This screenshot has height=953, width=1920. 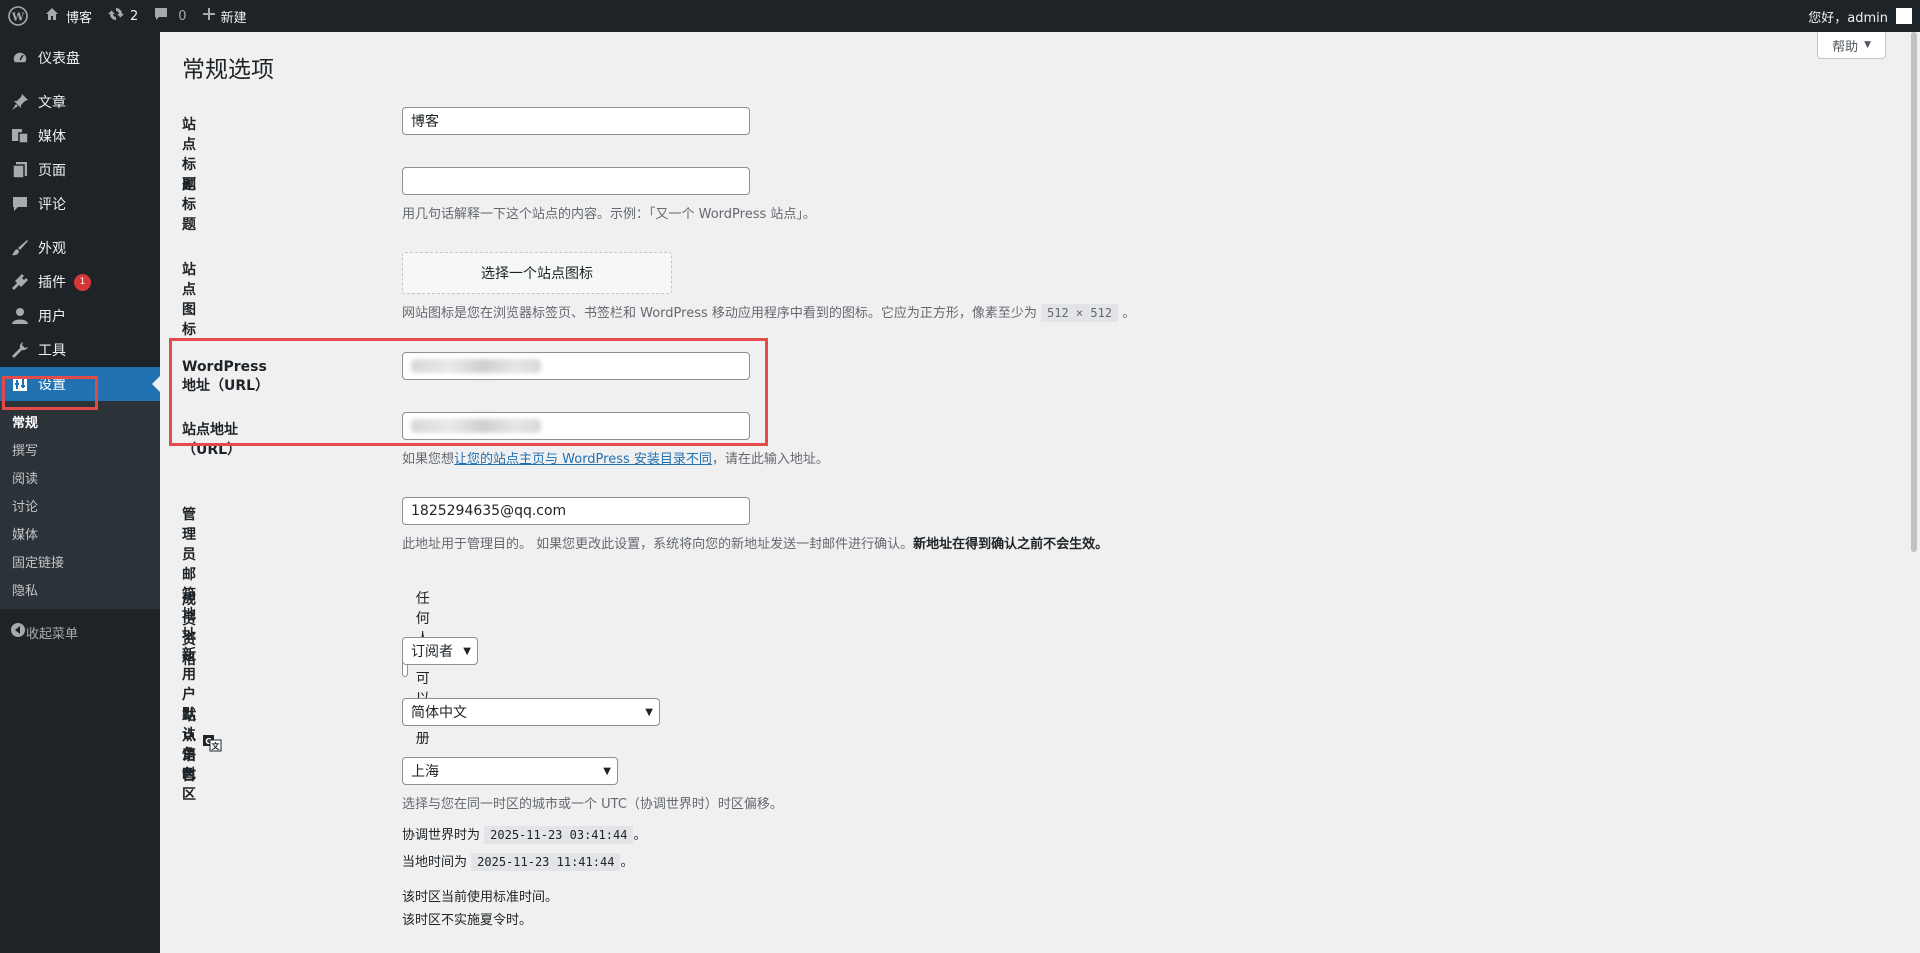 I want to click on svg-text: W, so click(x=18, y=17).